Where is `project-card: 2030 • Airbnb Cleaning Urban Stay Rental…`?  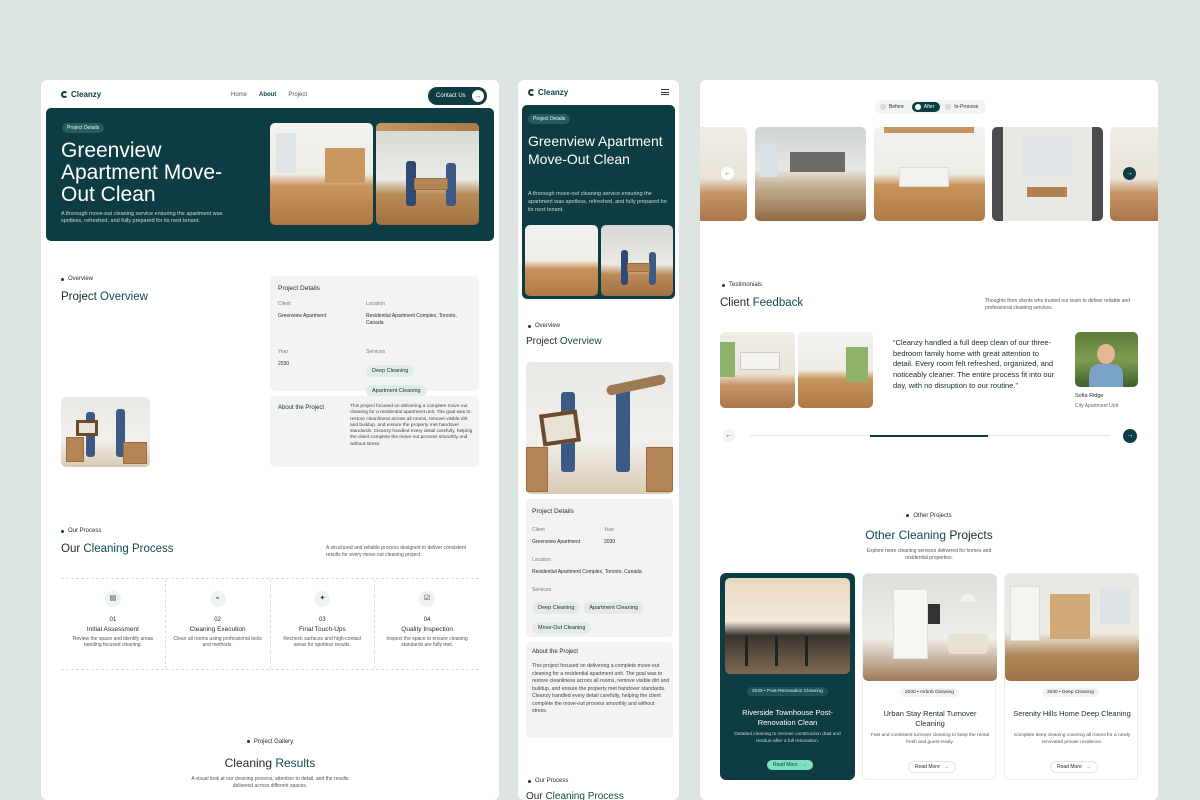 project-card: 2030 • Airbnb Cleaning Urban Stay Rental… is located at coordinates (929, 676).